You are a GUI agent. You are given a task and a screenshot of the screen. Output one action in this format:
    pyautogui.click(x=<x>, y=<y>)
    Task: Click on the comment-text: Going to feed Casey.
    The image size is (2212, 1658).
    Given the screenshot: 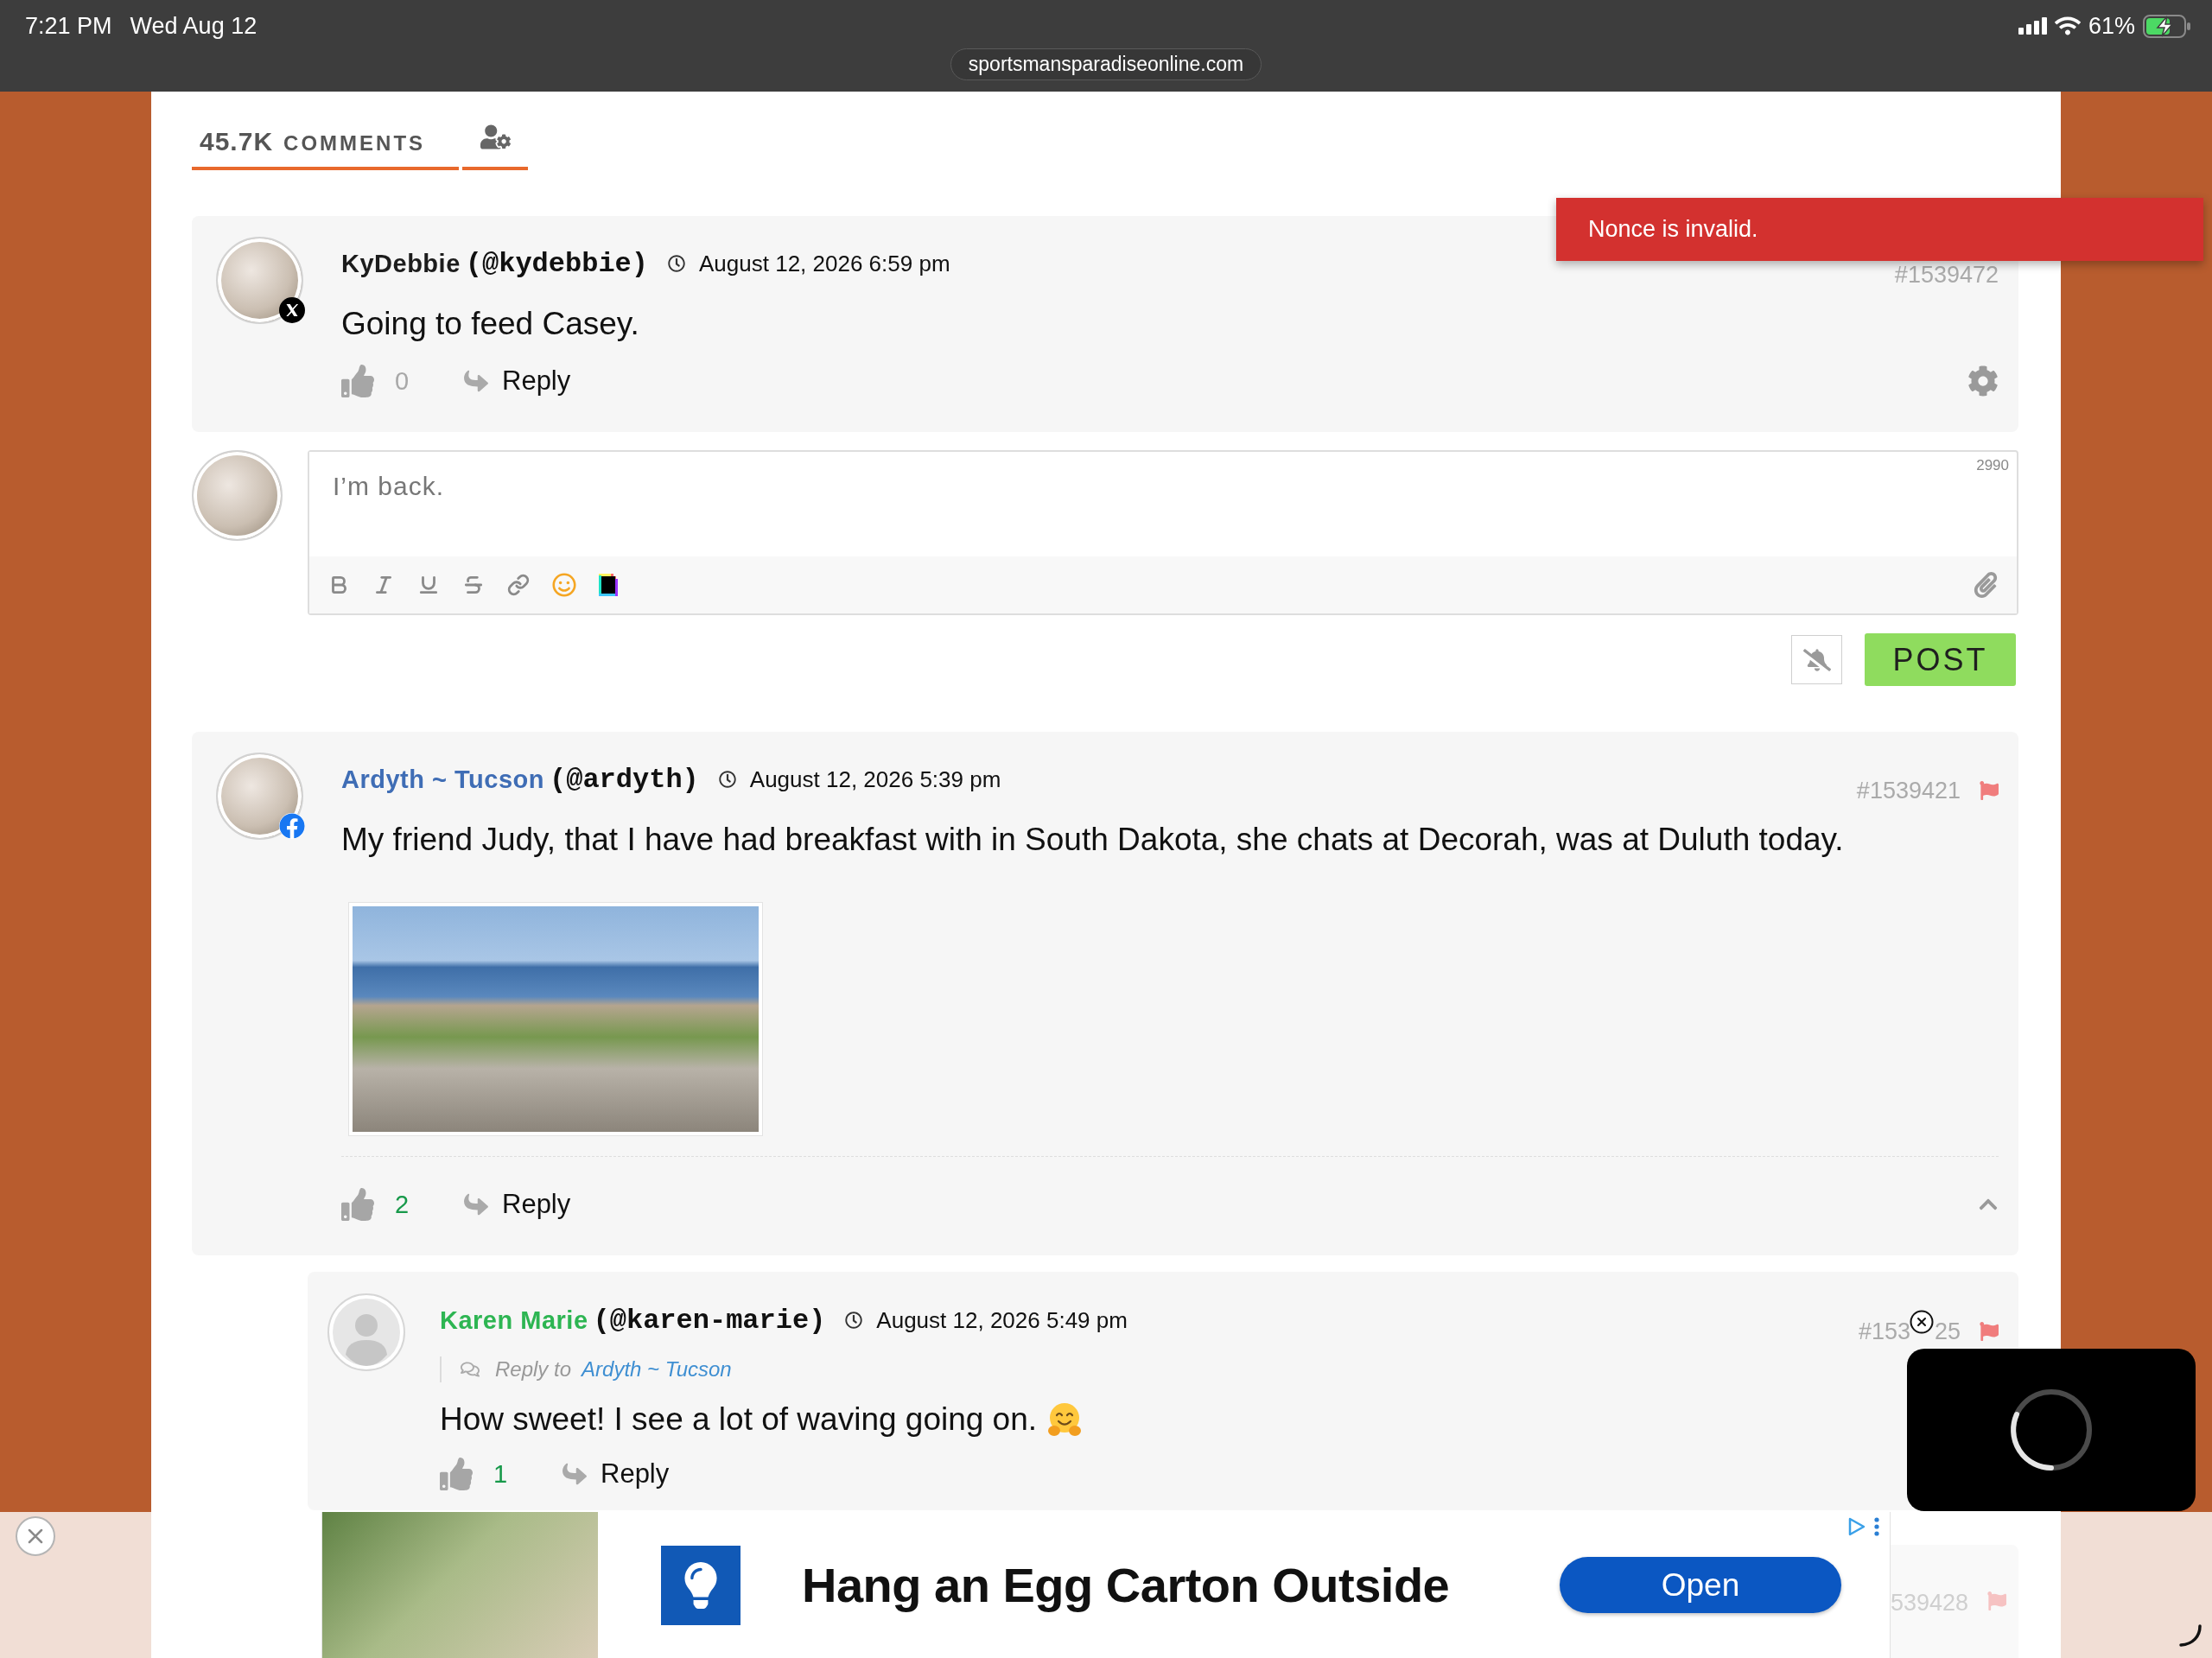 What is the action you would take?
    pyautogui.click(x=490, y=324)
    